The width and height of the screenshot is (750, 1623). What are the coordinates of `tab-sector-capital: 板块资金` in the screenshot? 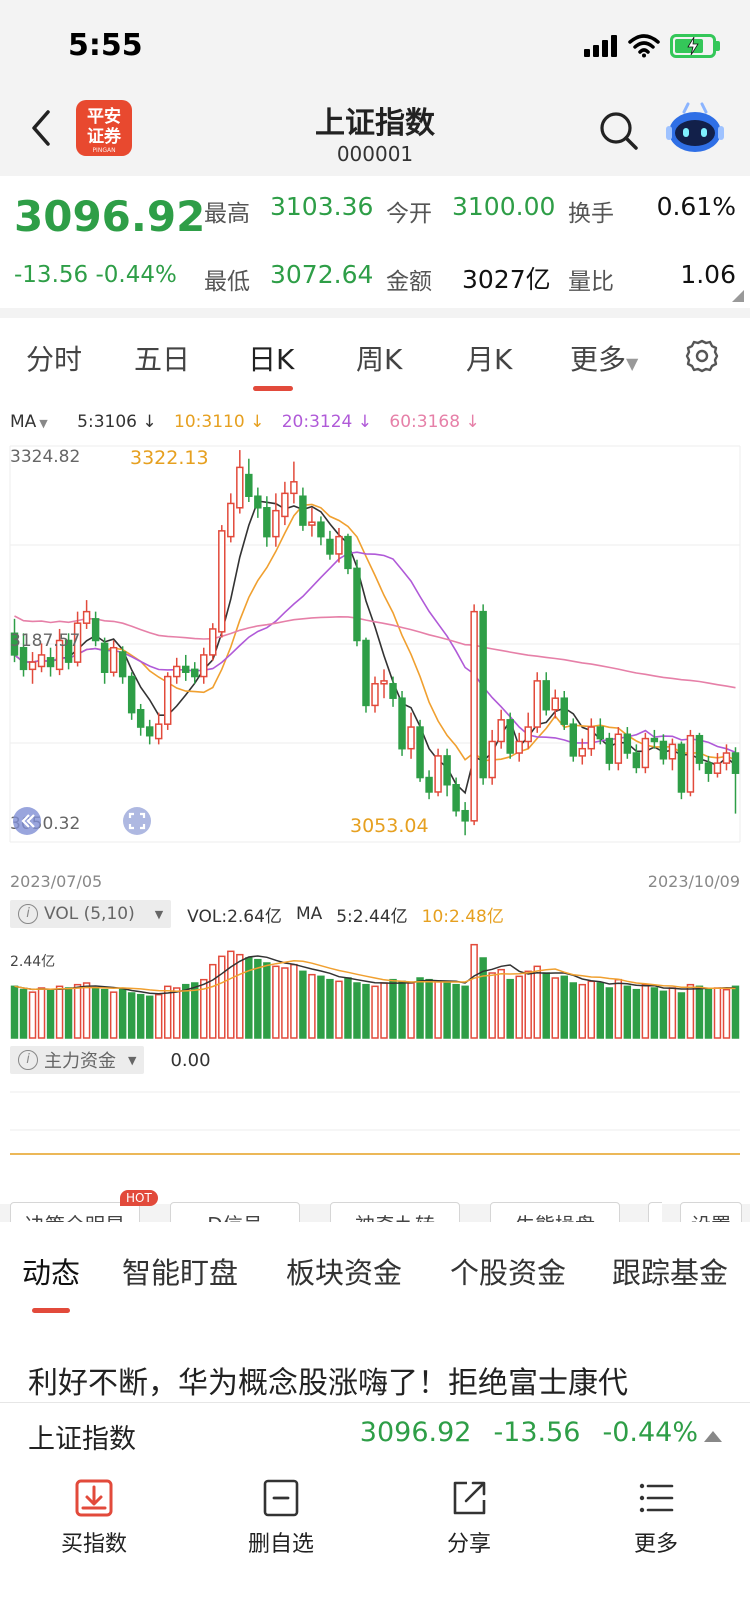 It's located at (344, 1271).